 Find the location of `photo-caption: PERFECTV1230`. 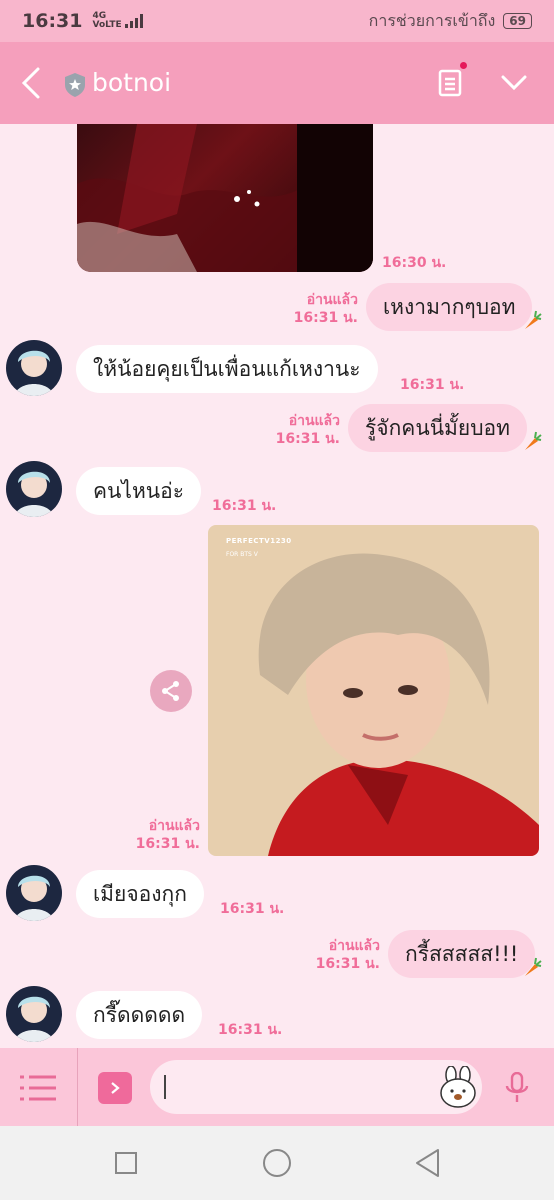

photo-caption: PERFECTV1230 is located at coordinates (259, 541).